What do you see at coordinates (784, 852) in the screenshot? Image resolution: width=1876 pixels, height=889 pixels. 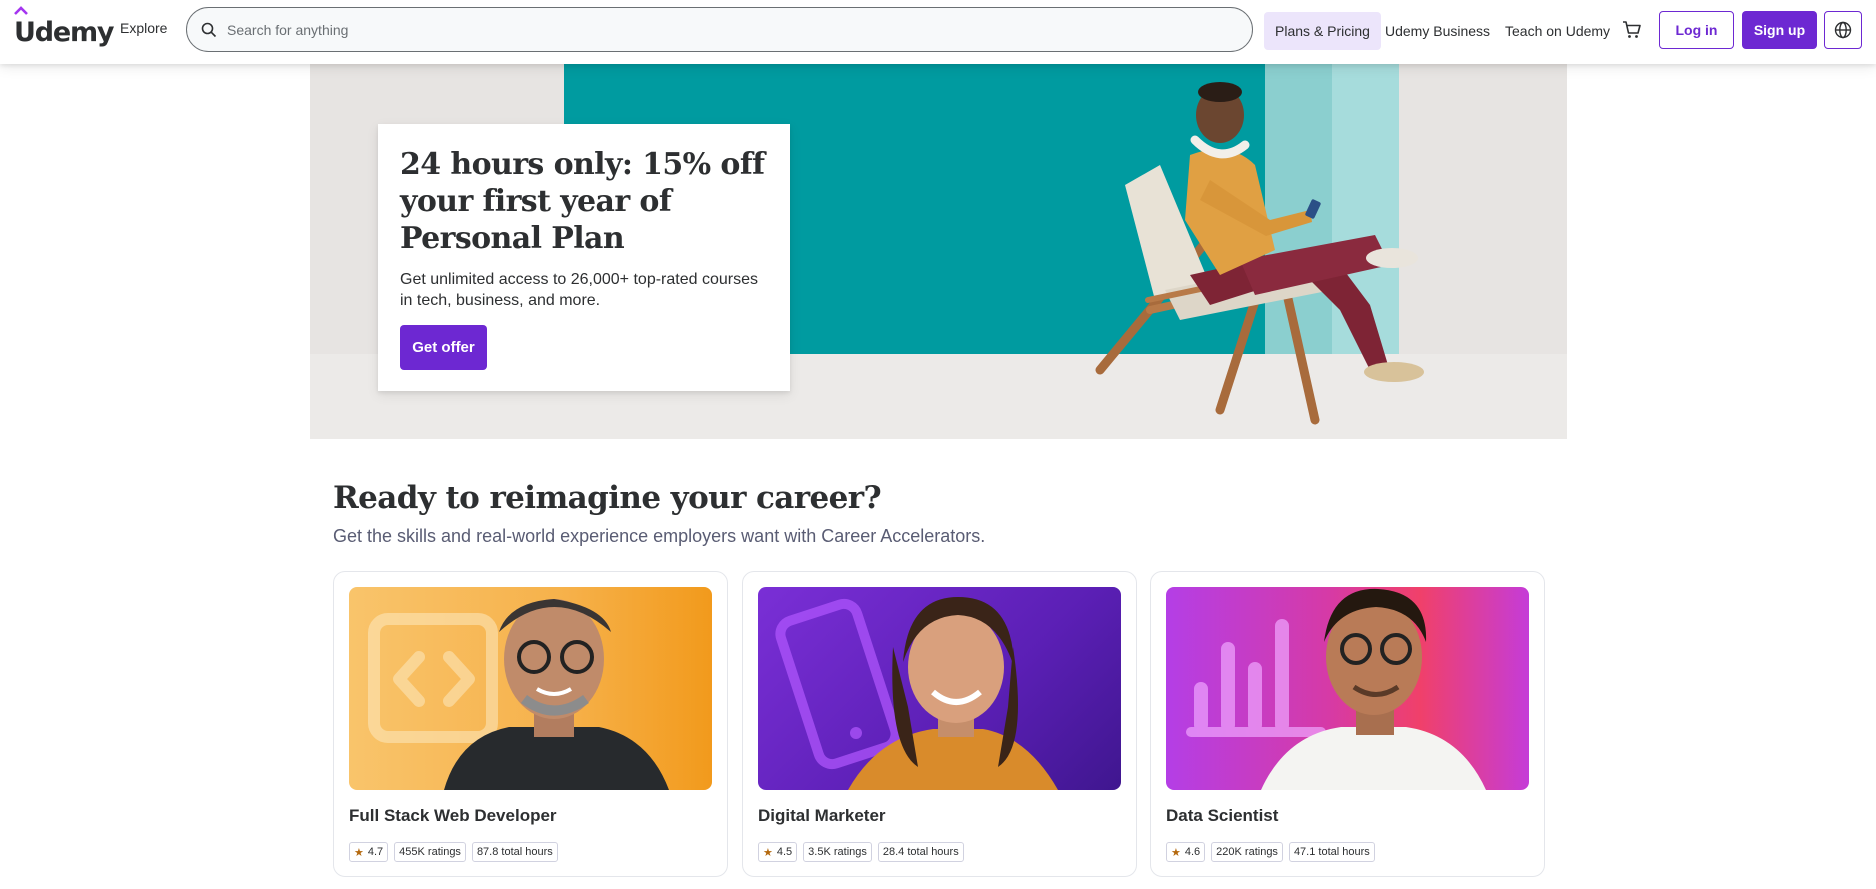 I see `rating-value: 4.5` at bounding box center [784, 852].